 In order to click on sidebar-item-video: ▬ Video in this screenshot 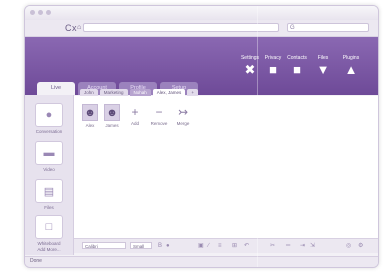, I will do `click(49, 156)`.